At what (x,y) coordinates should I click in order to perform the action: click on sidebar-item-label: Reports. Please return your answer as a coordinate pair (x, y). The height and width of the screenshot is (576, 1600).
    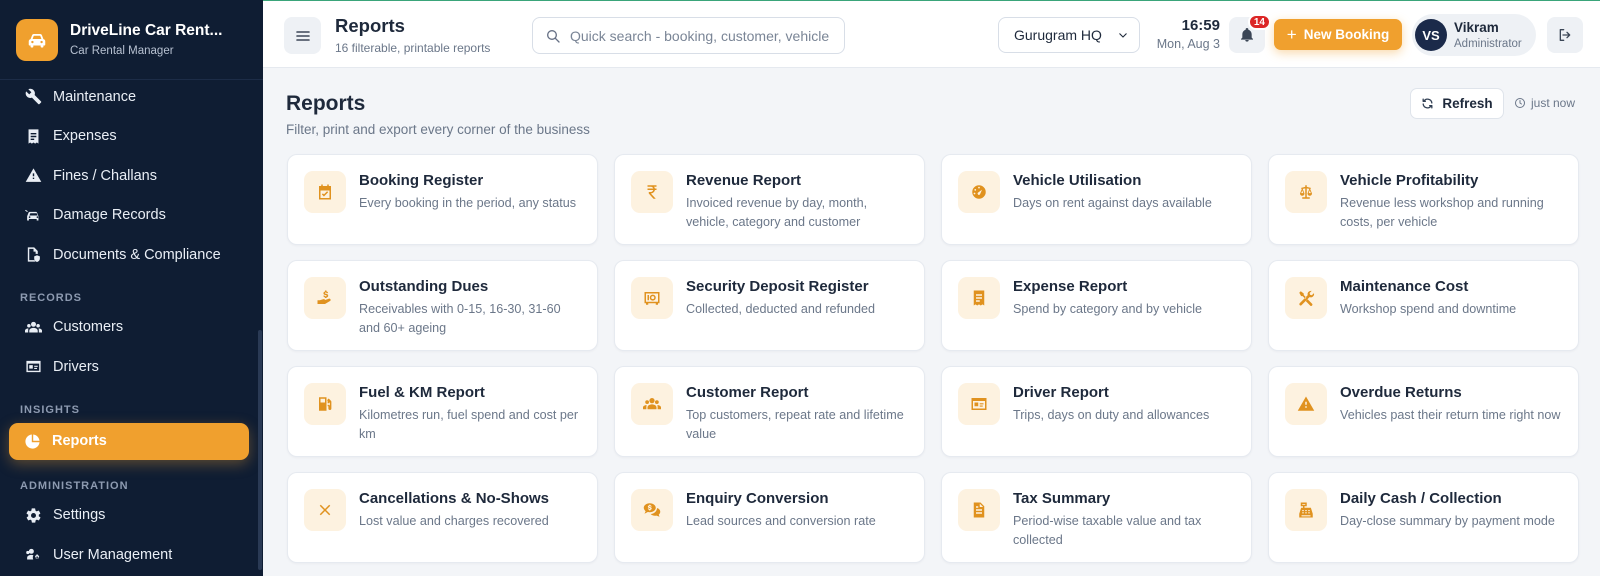
    Looking at the image, I should click on (79, 441).